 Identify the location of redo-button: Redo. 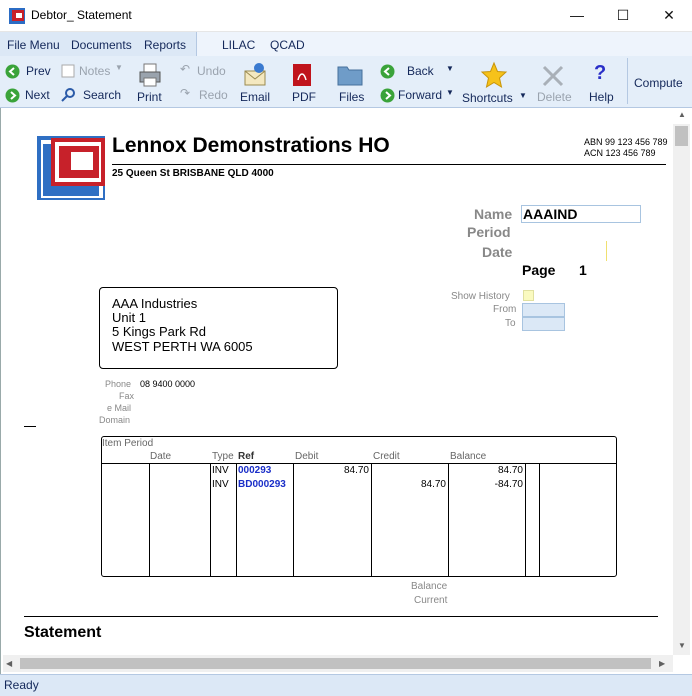
(213, 95).